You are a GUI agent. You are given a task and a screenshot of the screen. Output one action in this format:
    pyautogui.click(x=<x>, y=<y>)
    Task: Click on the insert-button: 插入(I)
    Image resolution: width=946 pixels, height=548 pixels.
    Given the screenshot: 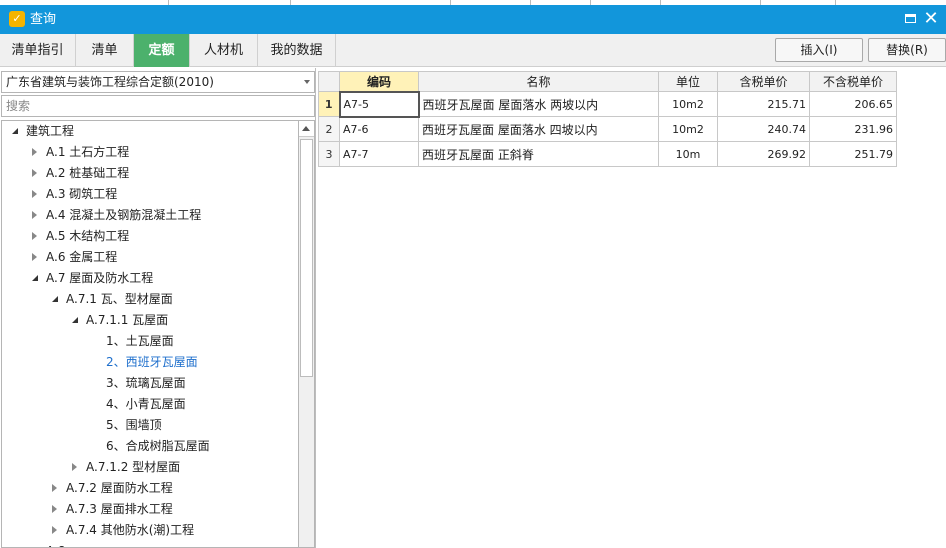 What is the action you would take?
    pyautogui.click(x=819, y=50)
    